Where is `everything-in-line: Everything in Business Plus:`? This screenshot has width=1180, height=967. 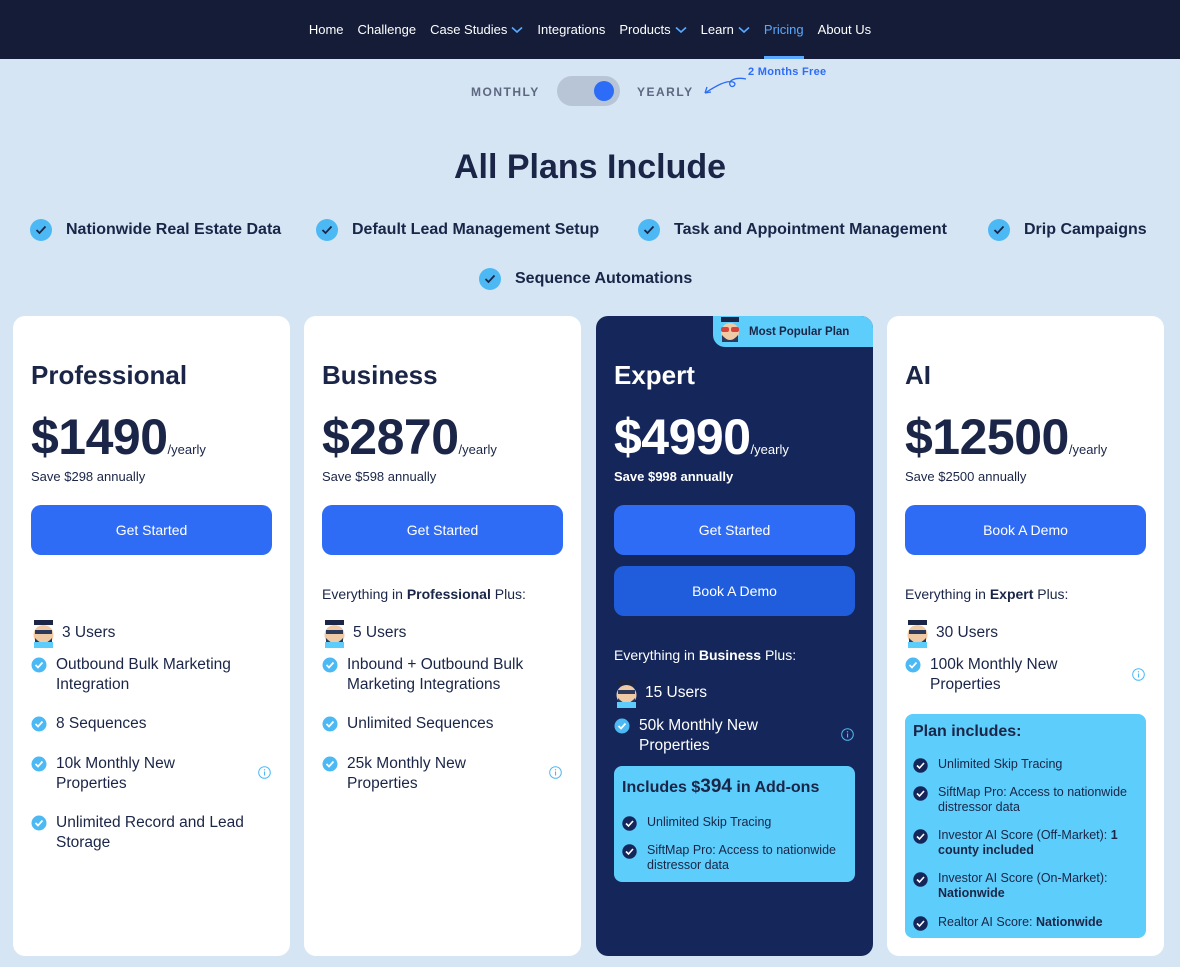
everything-in-line: Everything in Business Plus: is located at coordinates (705, 655).